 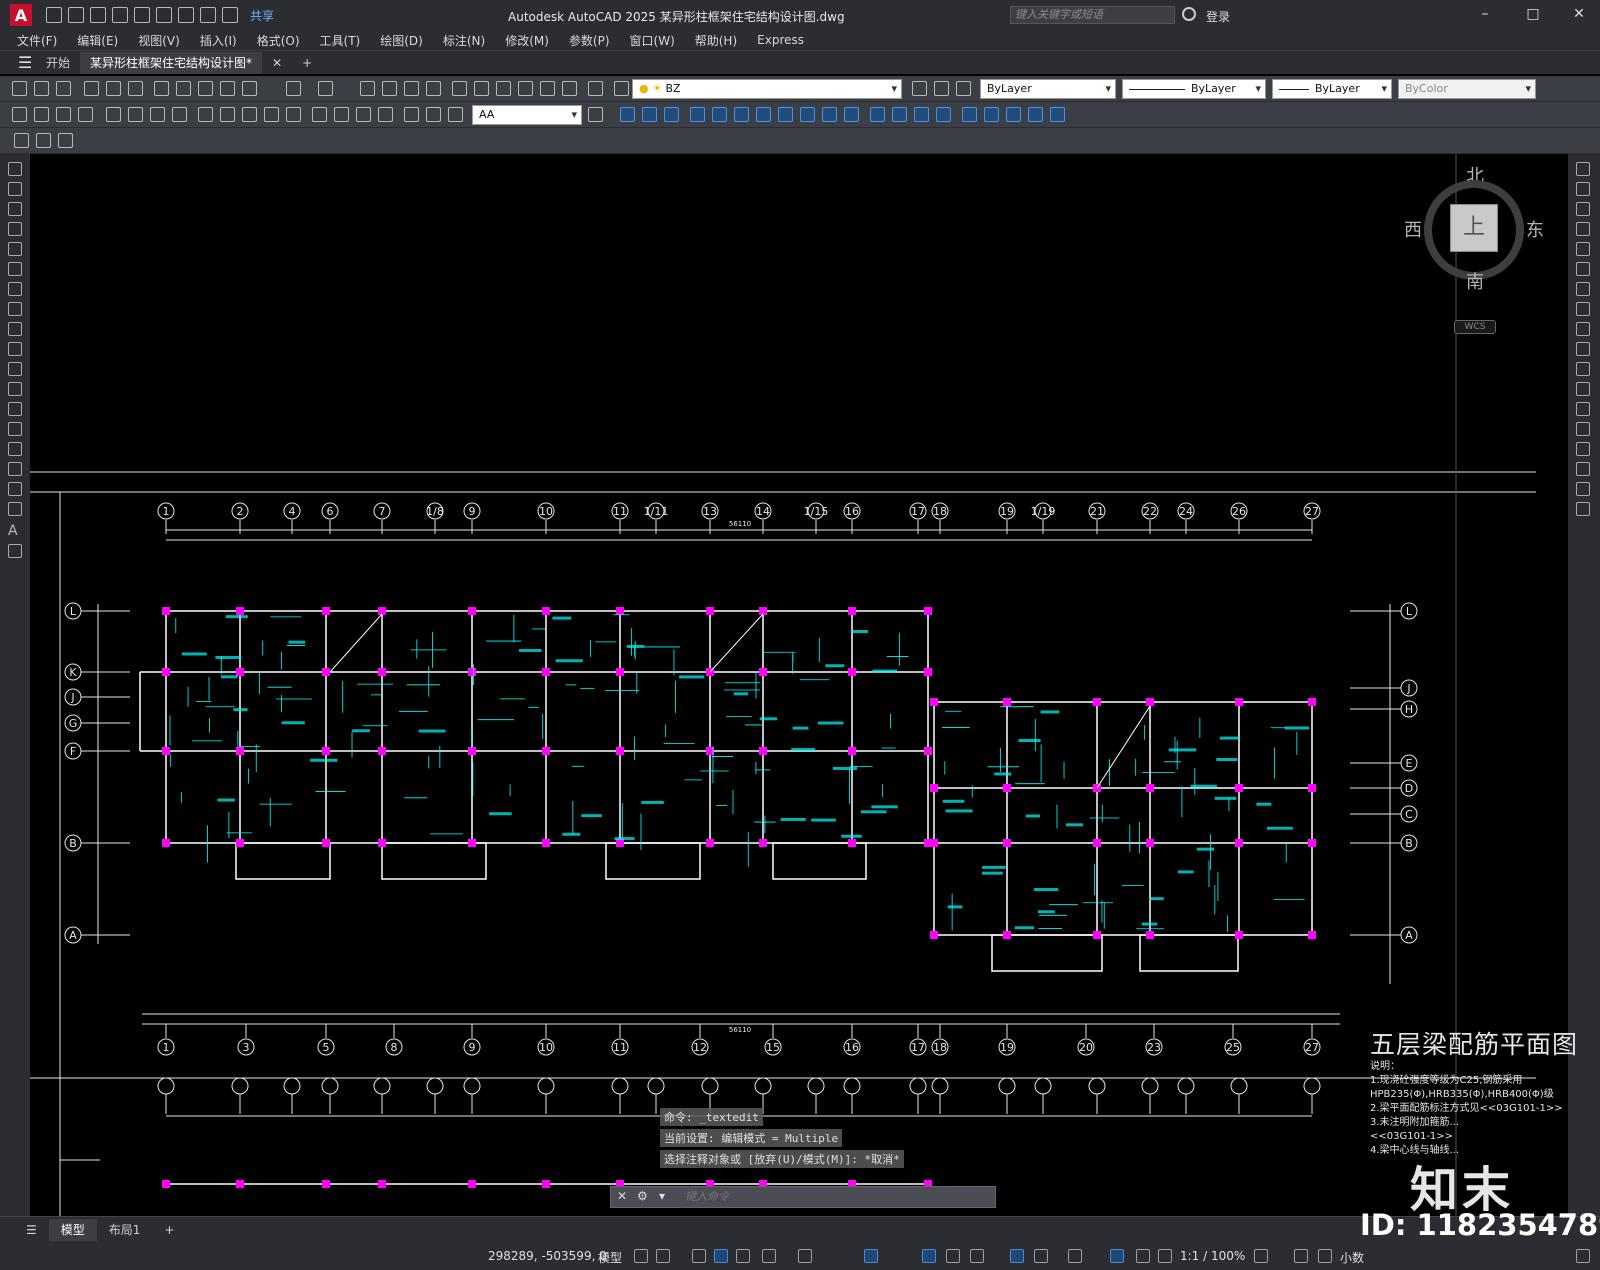 I want to click on subtract-icon, so click(x=763, y=114).